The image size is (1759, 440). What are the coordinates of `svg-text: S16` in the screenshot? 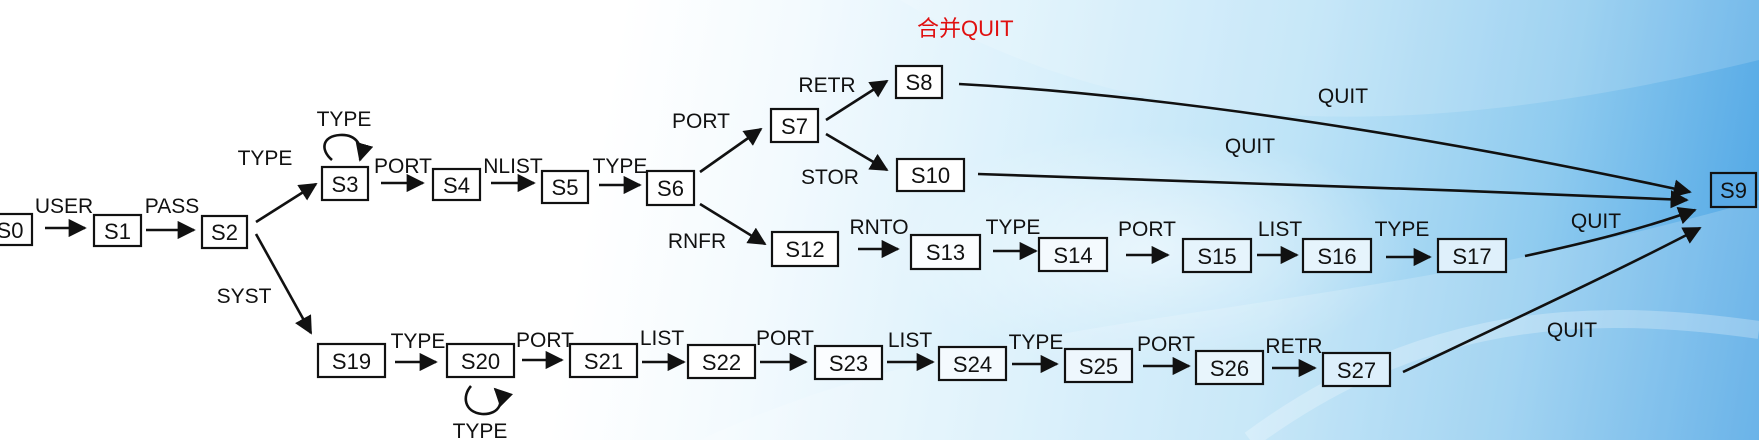 It's located at (1336, 256).